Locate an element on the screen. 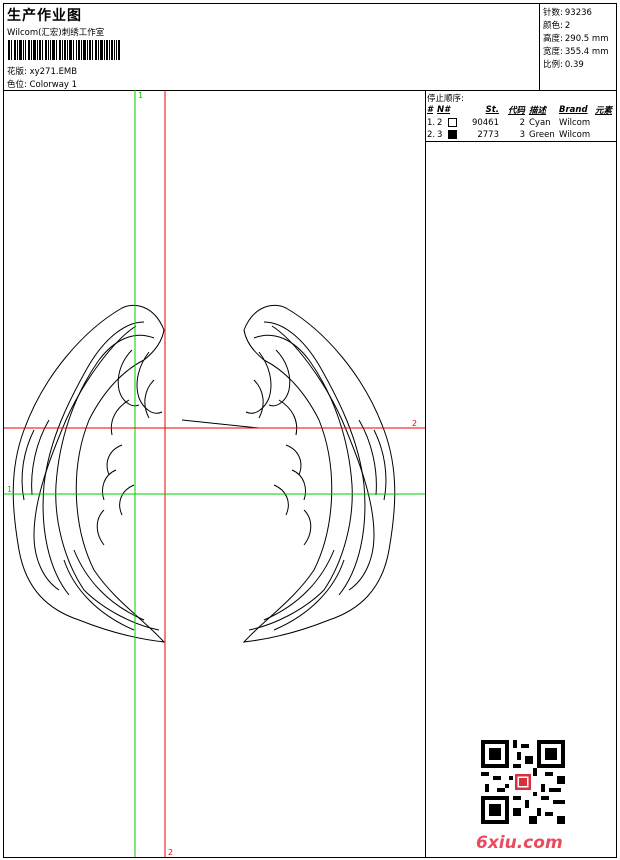 The width and height of the screenshot is (620, 860). col-desc: 描述 is located at coordinates (538, 111).